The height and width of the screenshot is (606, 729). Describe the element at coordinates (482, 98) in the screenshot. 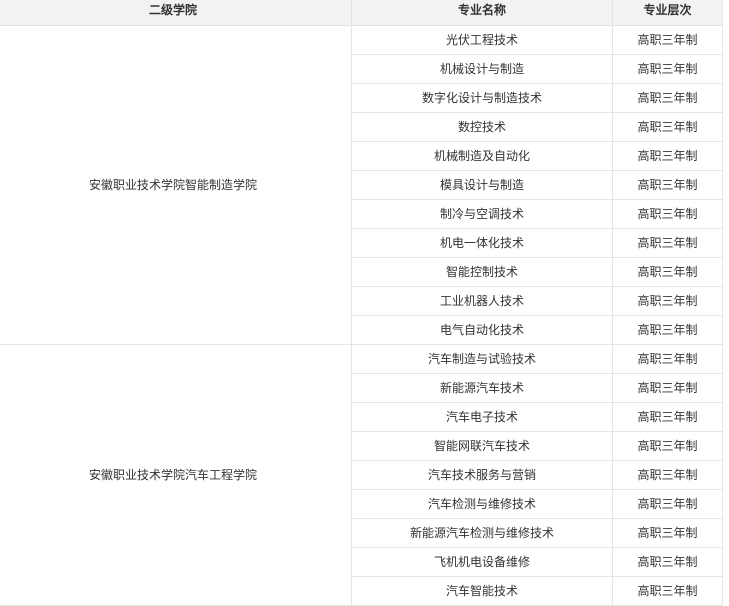

I see `major-cell: 数字化设计与制造技术` at that location.